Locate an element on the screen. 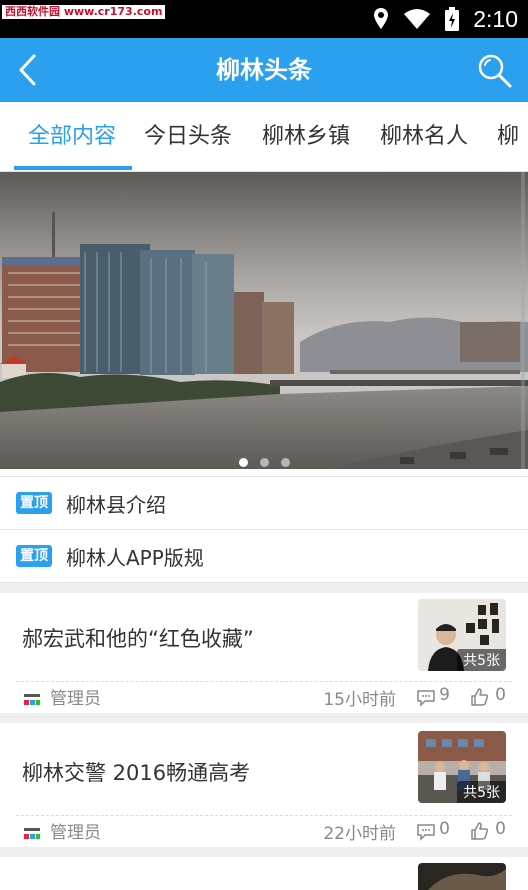 The height and width of the screenshot is (890, 528). news-card: 柳林交警 2016畅通高考 共5张 管理员 22小时前 0 0 is located at coordinates (264, 785).